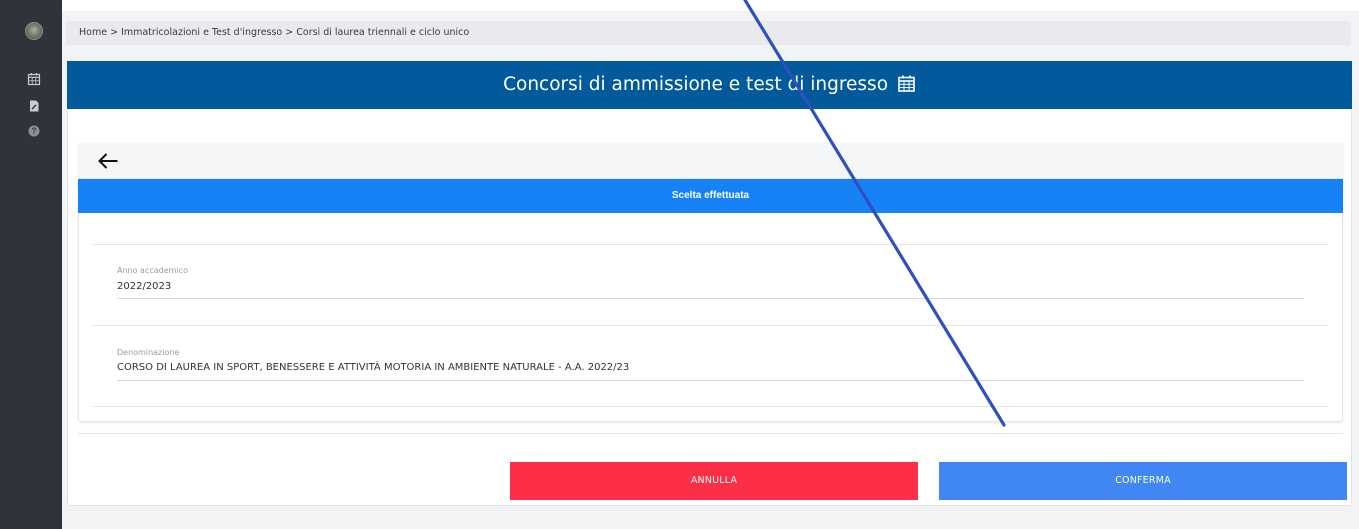 The width and height of the screenshot is (1359, 529). Describe the element at coordinates (714, 481) in the screenshot. I see `cancel-button: ANNULLA` at that location.